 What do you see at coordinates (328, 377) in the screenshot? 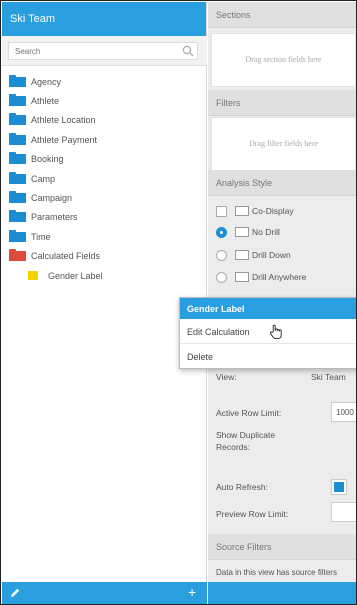
I see `view-value: Ski Team` at bounding box center [328, 377].